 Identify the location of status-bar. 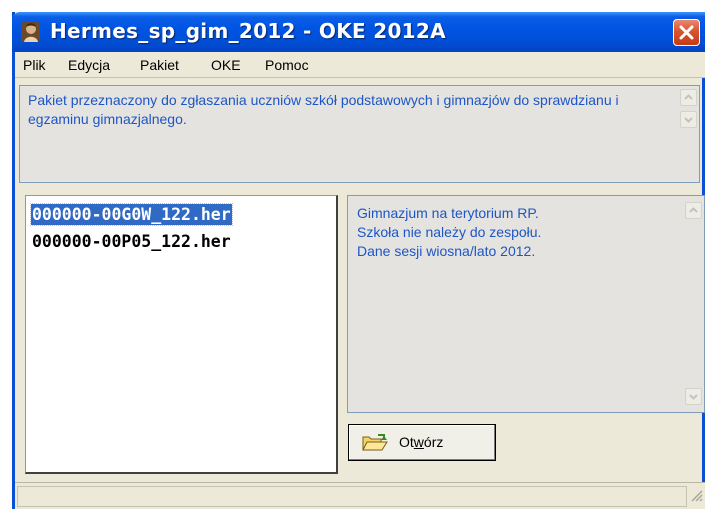
(360, 495).